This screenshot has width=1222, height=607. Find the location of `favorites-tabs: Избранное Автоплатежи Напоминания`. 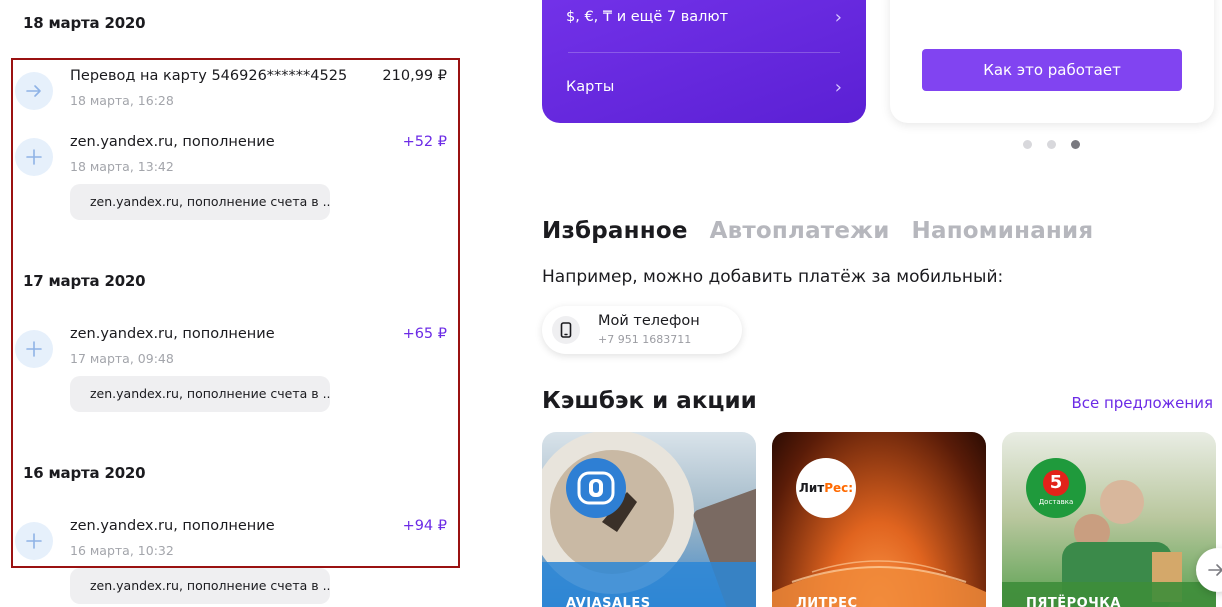

favorites-tabs: Избранное Автоплатежи Напоминания is located at coordinates (828, 233).